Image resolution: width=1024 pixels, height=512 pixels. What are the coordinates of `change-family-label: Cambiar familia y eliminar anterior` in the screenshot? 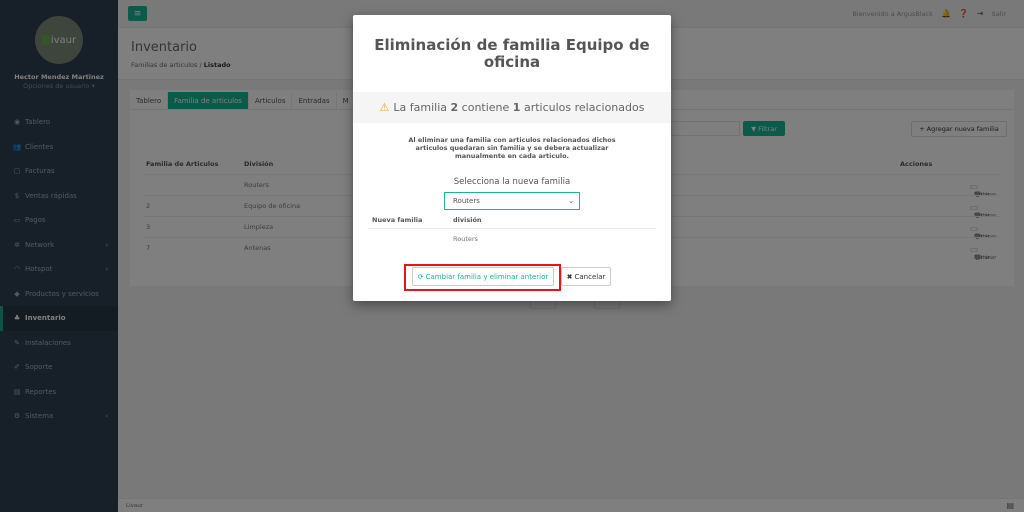 It's located at (487, 276).